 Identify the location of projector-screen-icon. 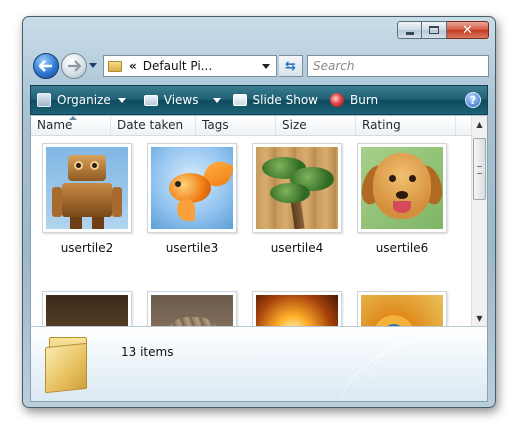
(239, 100).